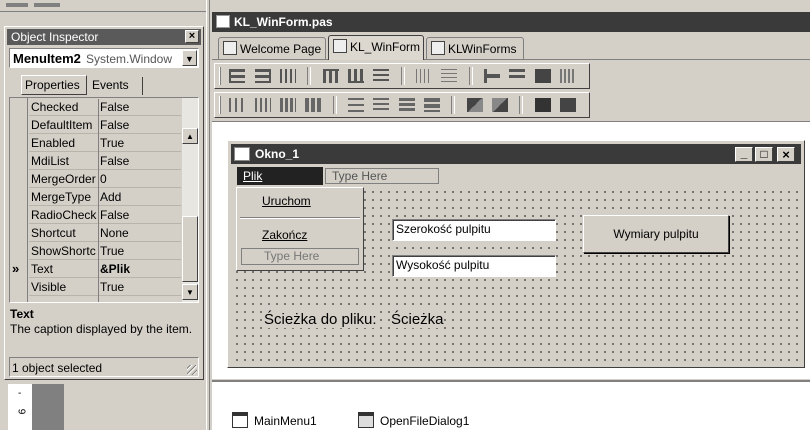  I want to click on property-row: ShowShortc True, so click(105, 251).